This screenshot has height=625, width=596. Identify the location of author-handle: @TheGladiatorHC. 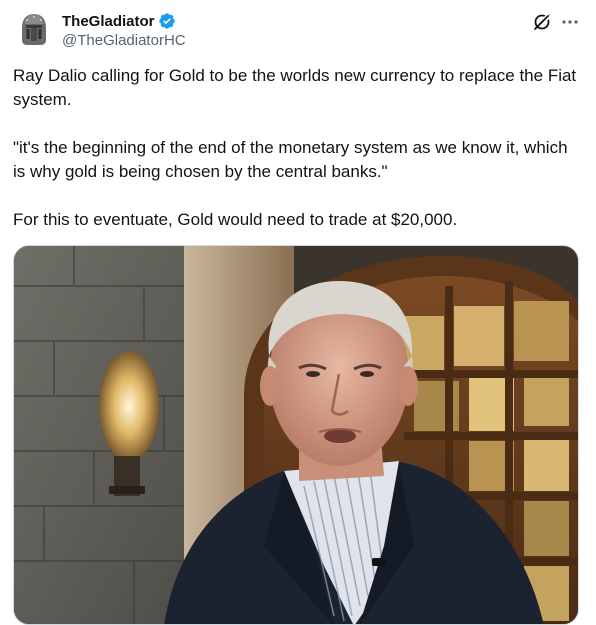
(124, 40).